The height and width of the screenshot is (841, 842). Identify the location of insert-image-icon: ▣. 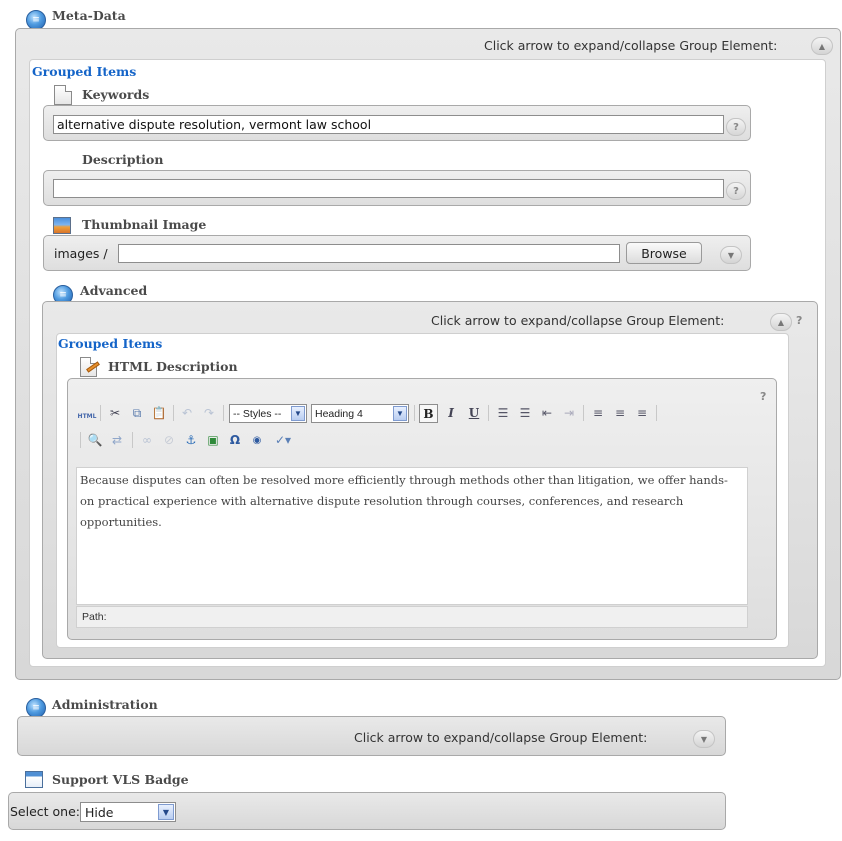
(213, 440).